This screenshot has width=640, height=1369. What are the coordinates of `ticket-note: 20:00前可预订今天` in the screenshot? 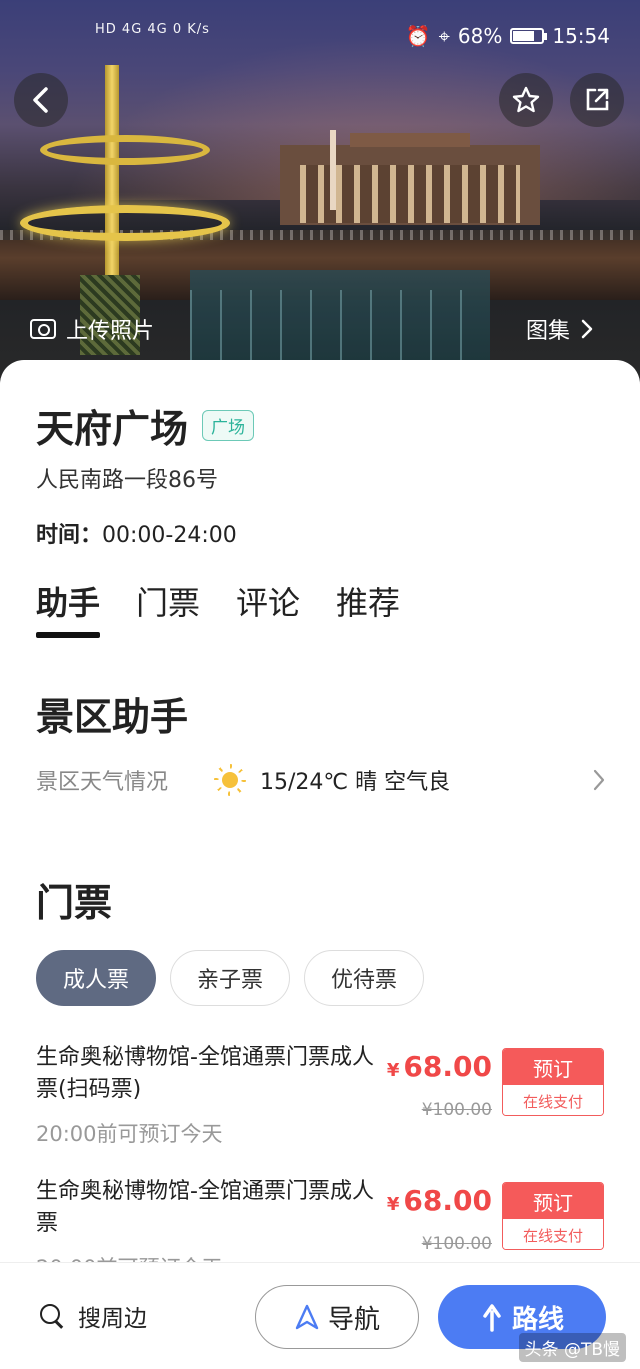 It's located at (129, 1134).